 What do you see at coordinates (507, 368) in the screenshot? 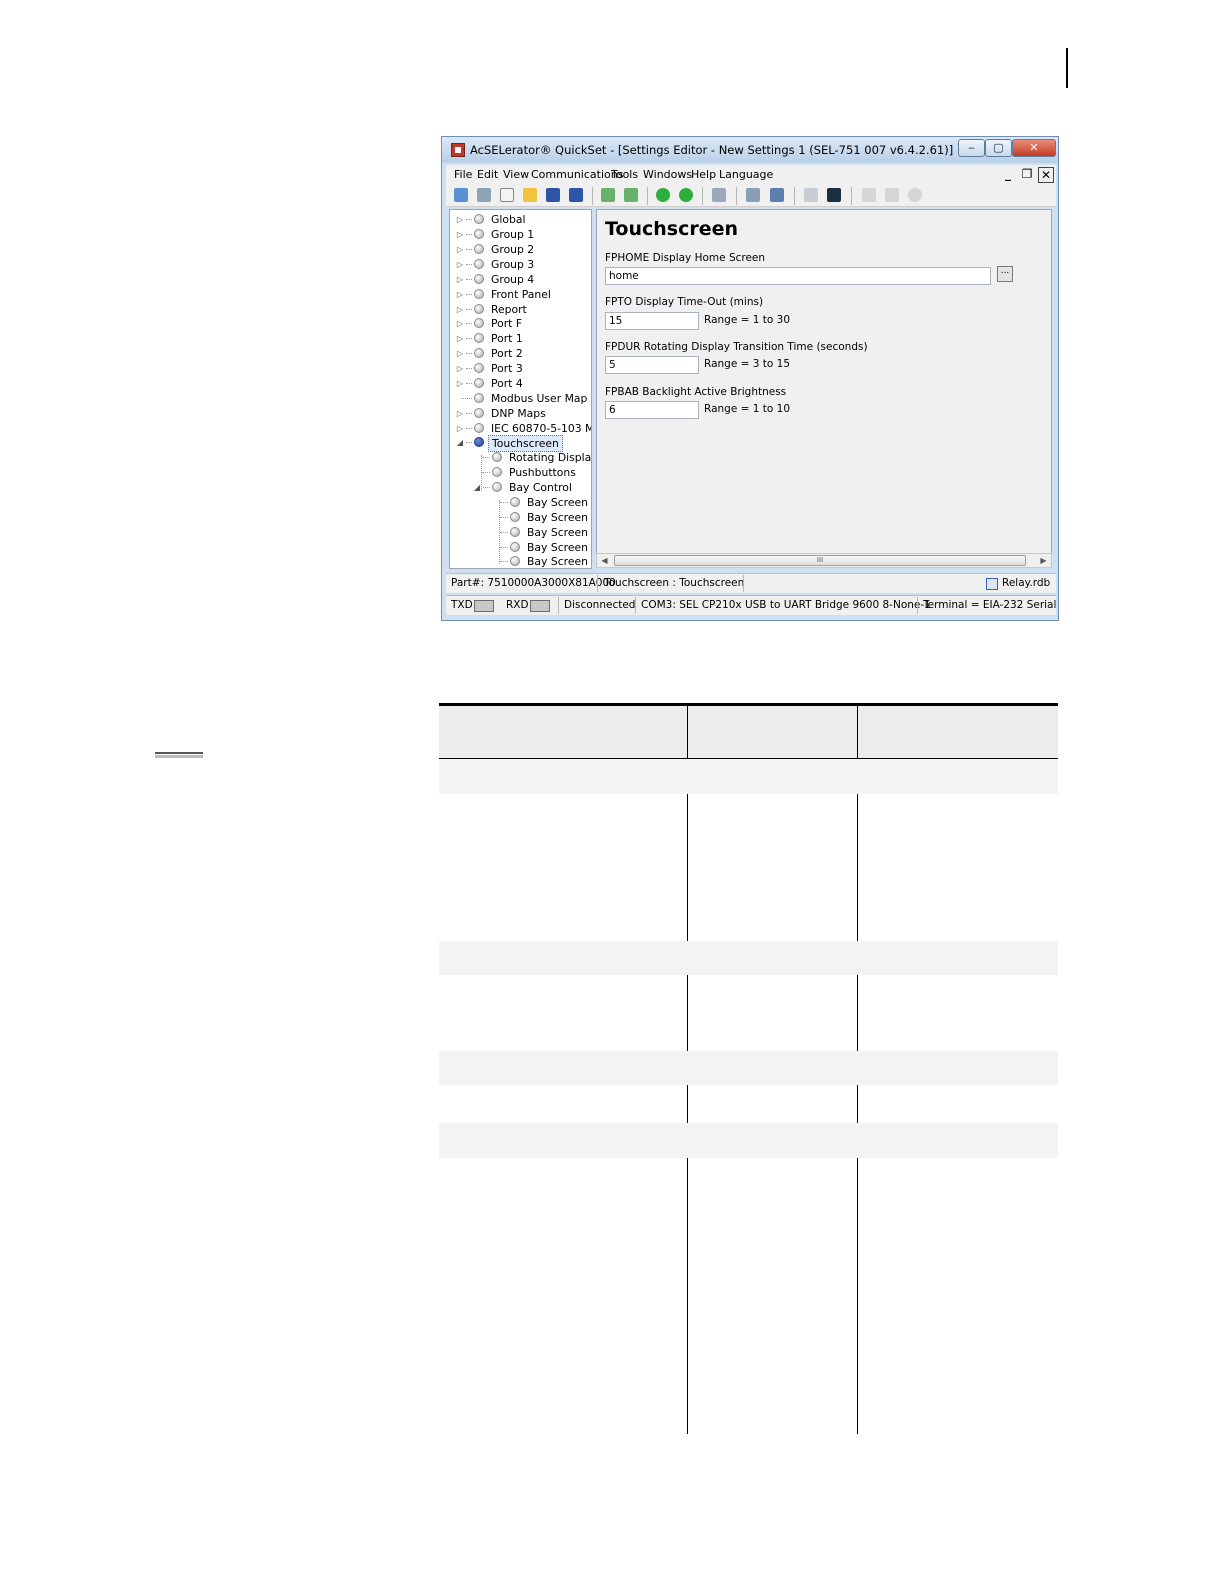
I see `tree-item-label: Port 3` at bounding box center [507, 368].